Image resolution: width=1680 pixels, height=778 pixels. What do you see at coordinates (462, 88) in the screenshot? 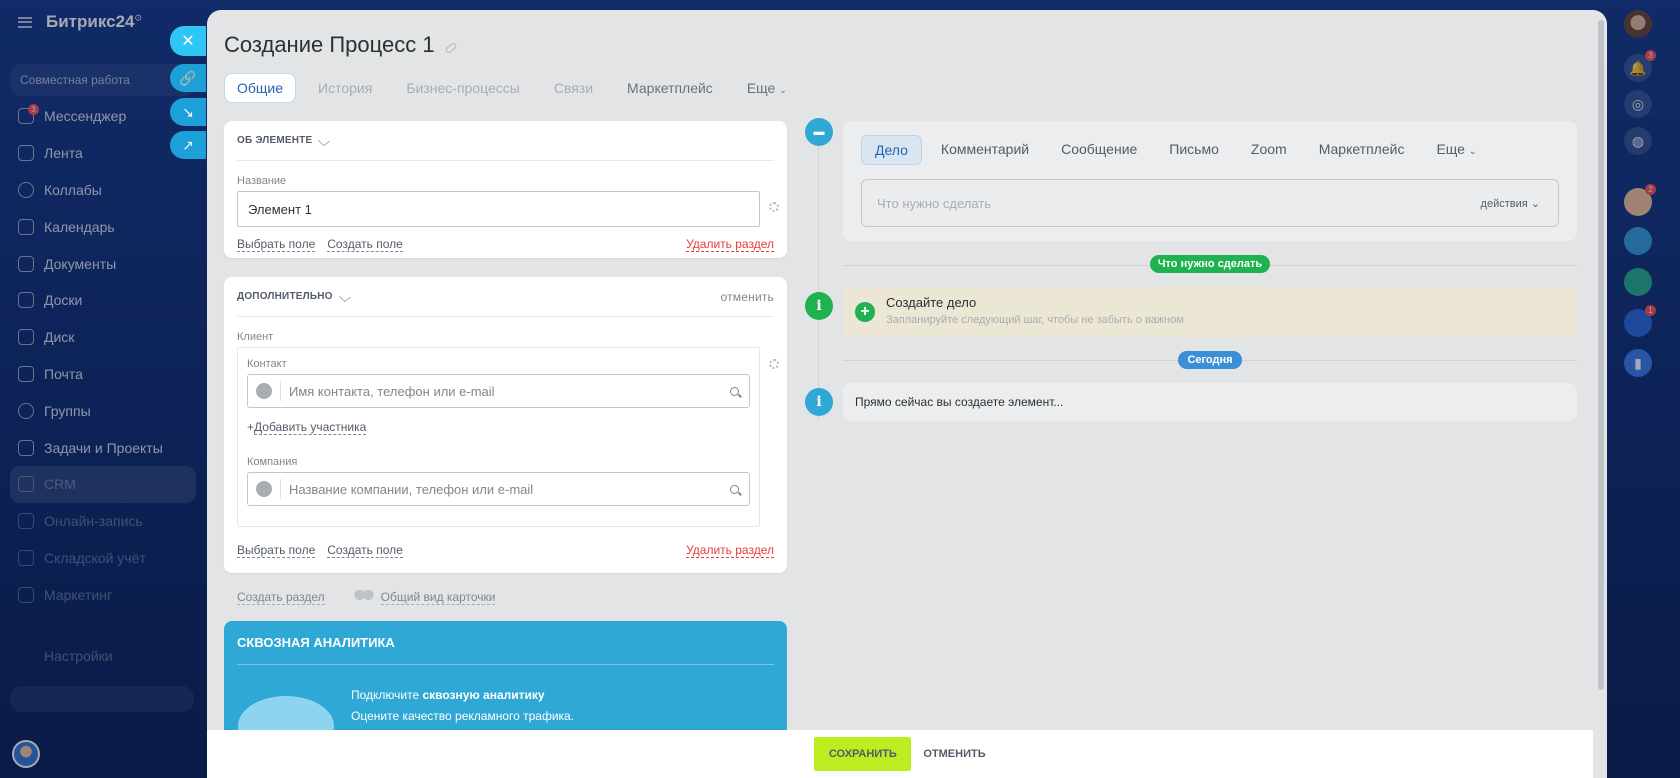
I see `tab-bizproc: Бизнес-процессы` at bounding box center [462, 88].